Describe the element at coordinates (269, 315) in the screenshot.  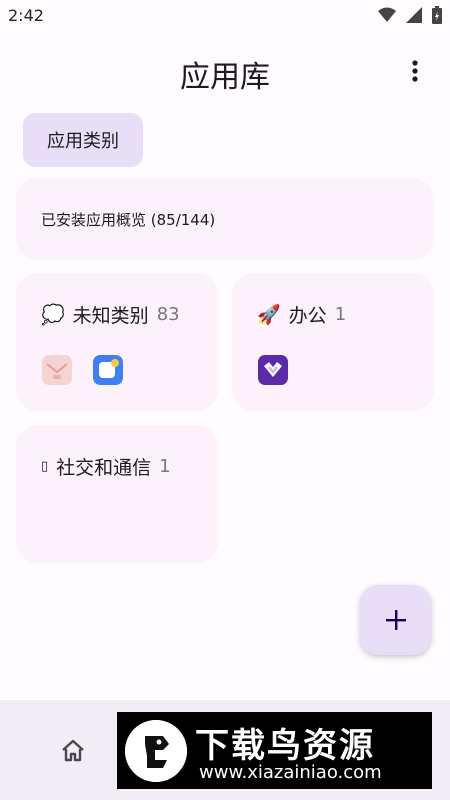
I see `rocket-icon: 🚀` at that location.